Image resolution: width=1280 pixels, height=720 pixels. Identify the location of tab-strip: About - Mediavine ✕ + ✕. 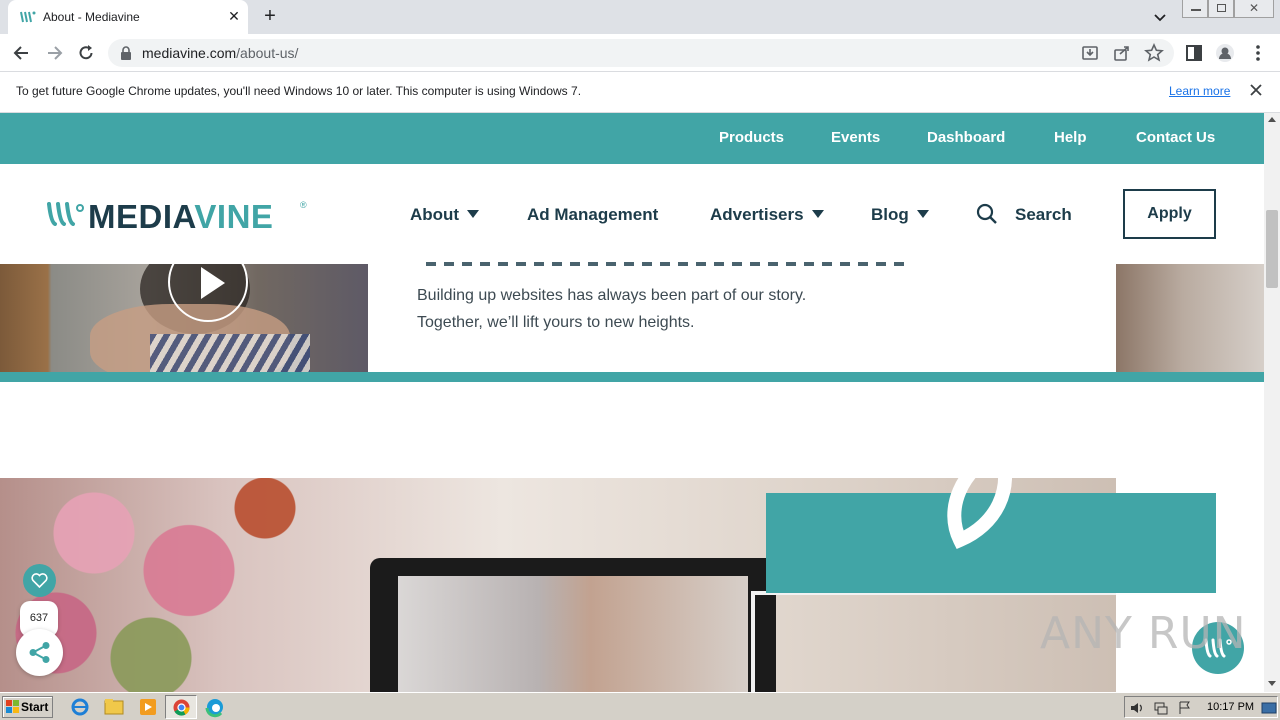
(640, 17).